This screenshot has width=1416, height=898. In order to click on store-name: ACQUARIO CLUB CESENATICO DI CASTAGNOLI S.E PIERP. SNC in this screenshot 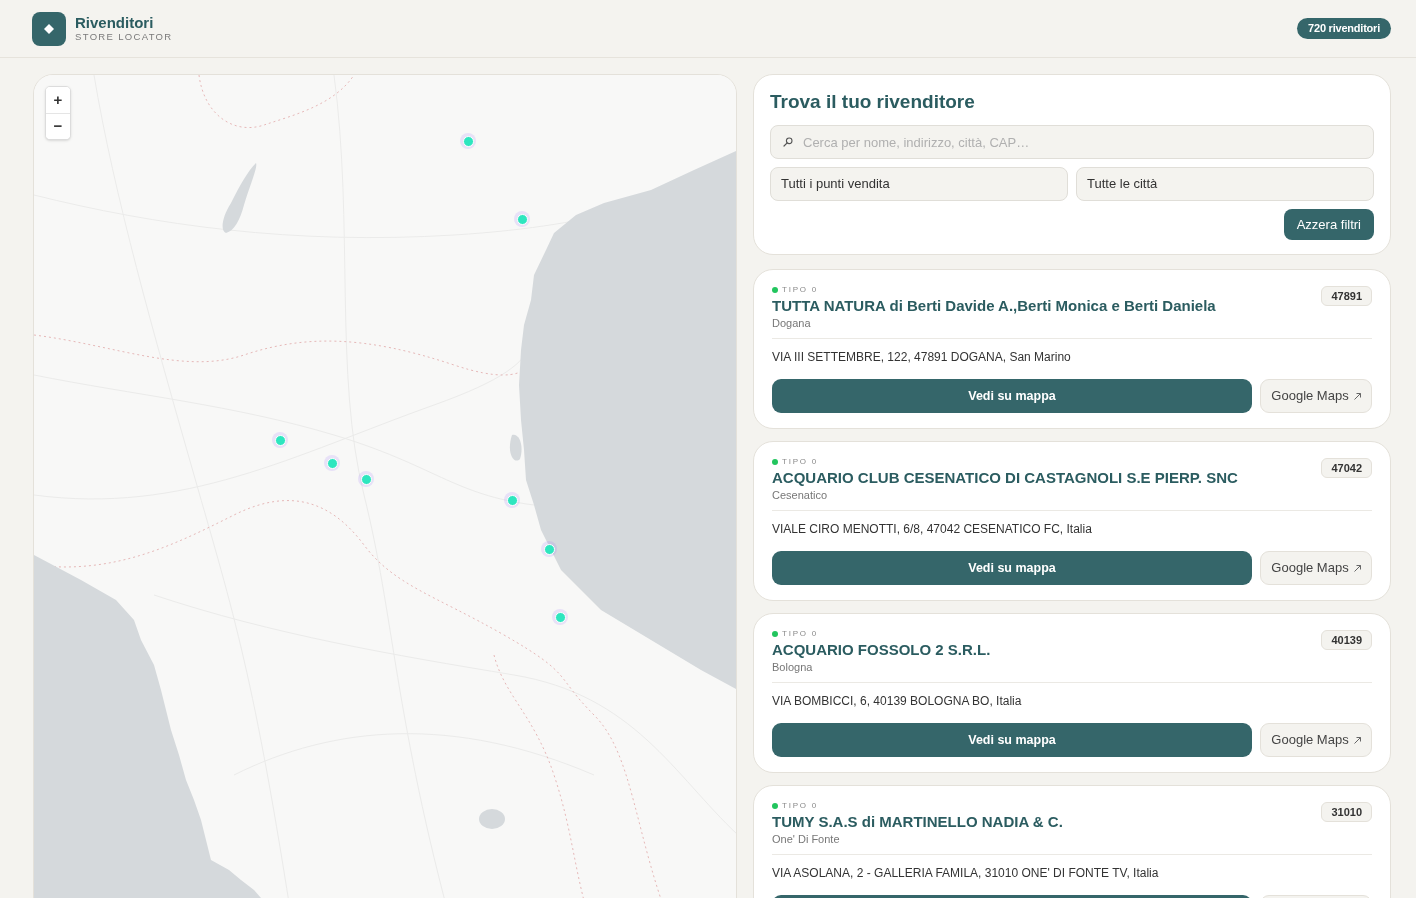, I will do `click(1005, 478)`.